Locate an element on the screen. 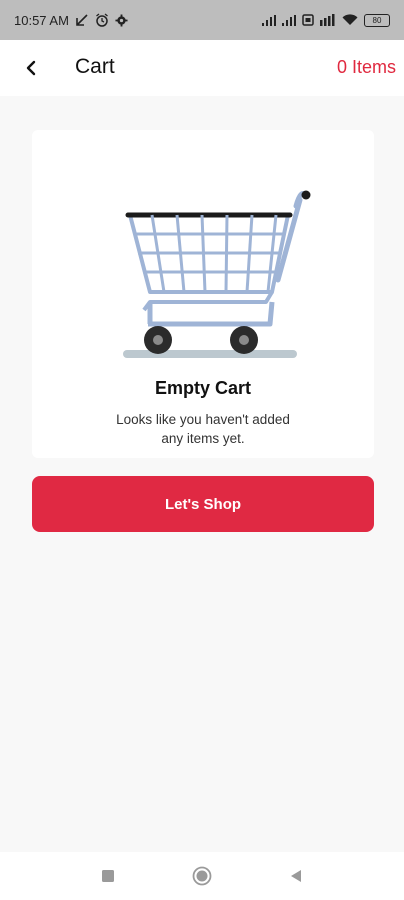 The image size is (404, 900). home-button is located at coordinates (202, 876).